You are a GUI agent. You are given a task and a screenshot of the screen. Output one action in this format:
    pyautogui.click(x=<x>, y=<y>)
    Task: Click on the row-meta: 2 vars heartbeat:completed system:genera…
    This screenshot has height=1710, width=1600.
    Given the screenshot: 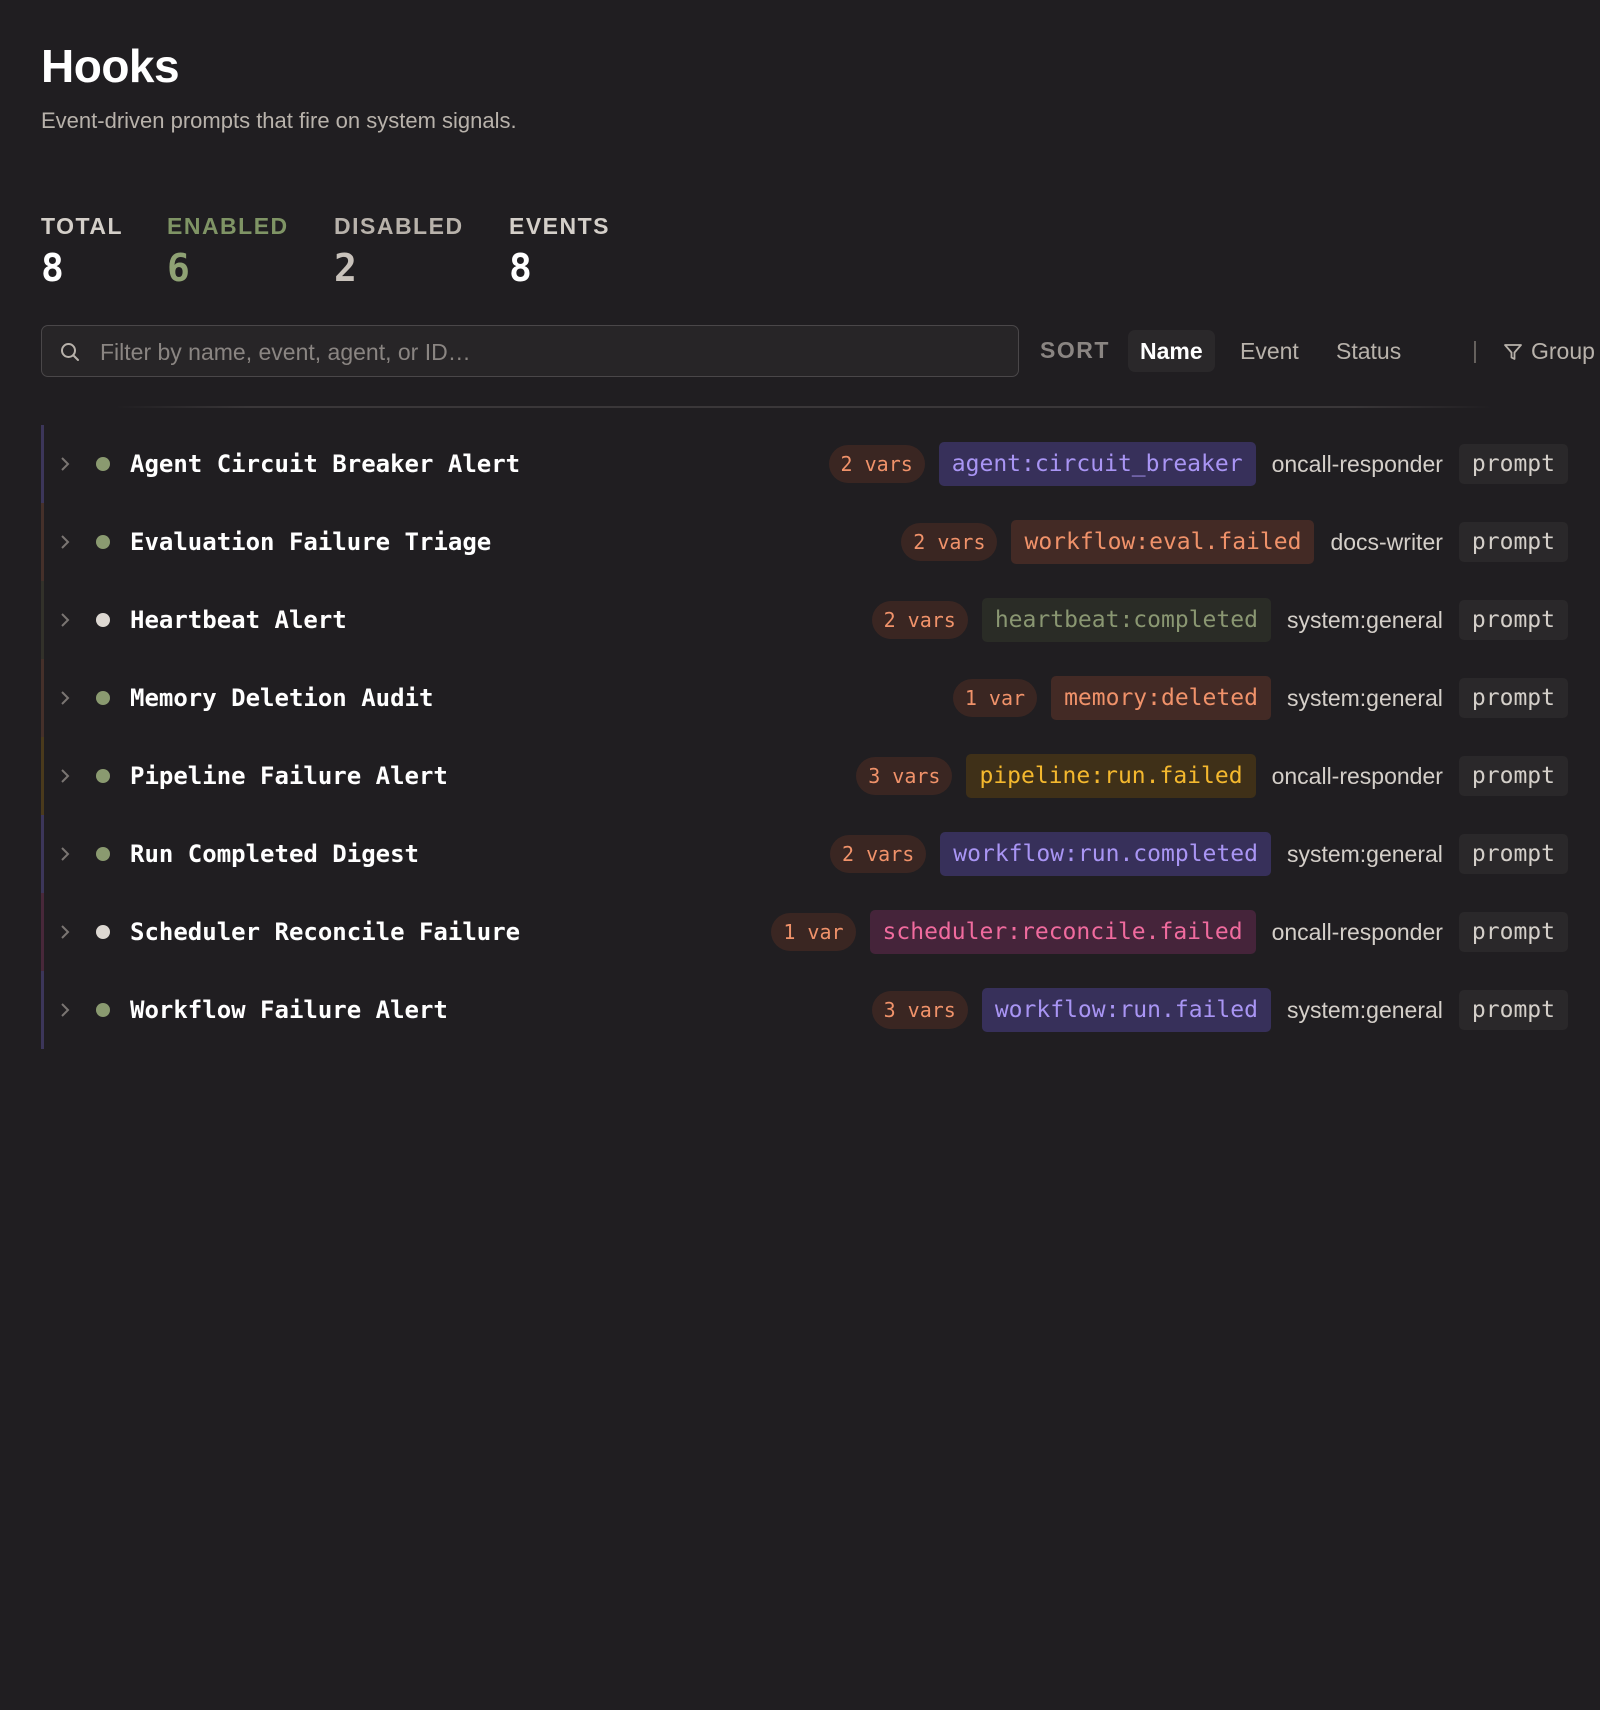 What is the action you would take?
    pyautogui.click(x=1219, y=620)
    